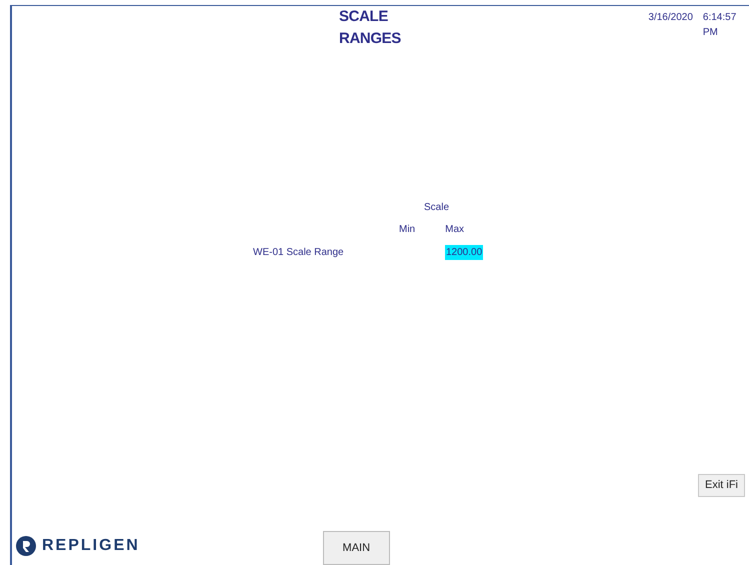  What do you see at coordinates (407, 230) in the screenshot?
I see `column-heading: Min` at bounding box center [407, 230].